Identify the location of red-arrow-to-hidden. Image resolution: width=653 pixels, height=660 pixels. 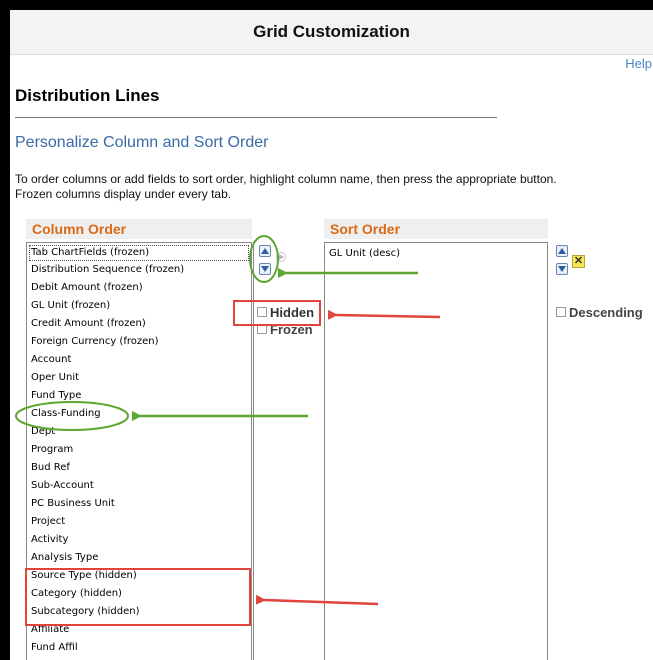
(384, 314).